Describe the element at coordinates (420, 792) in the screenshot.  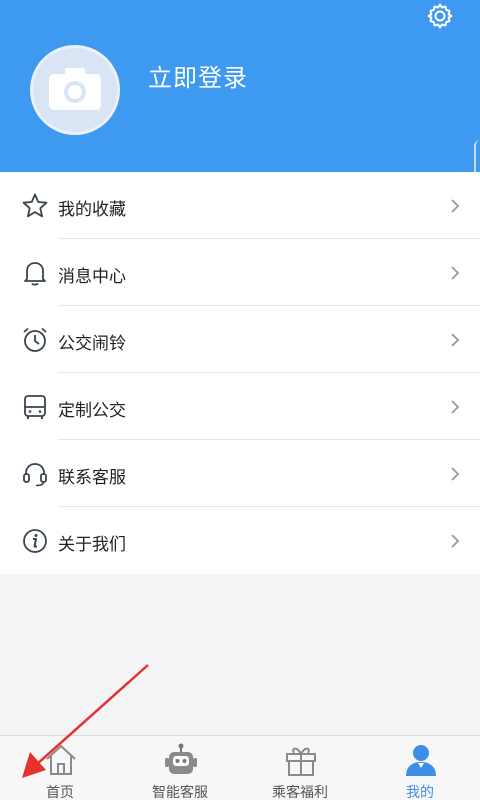
I see `tab-label: 我的` at that location.